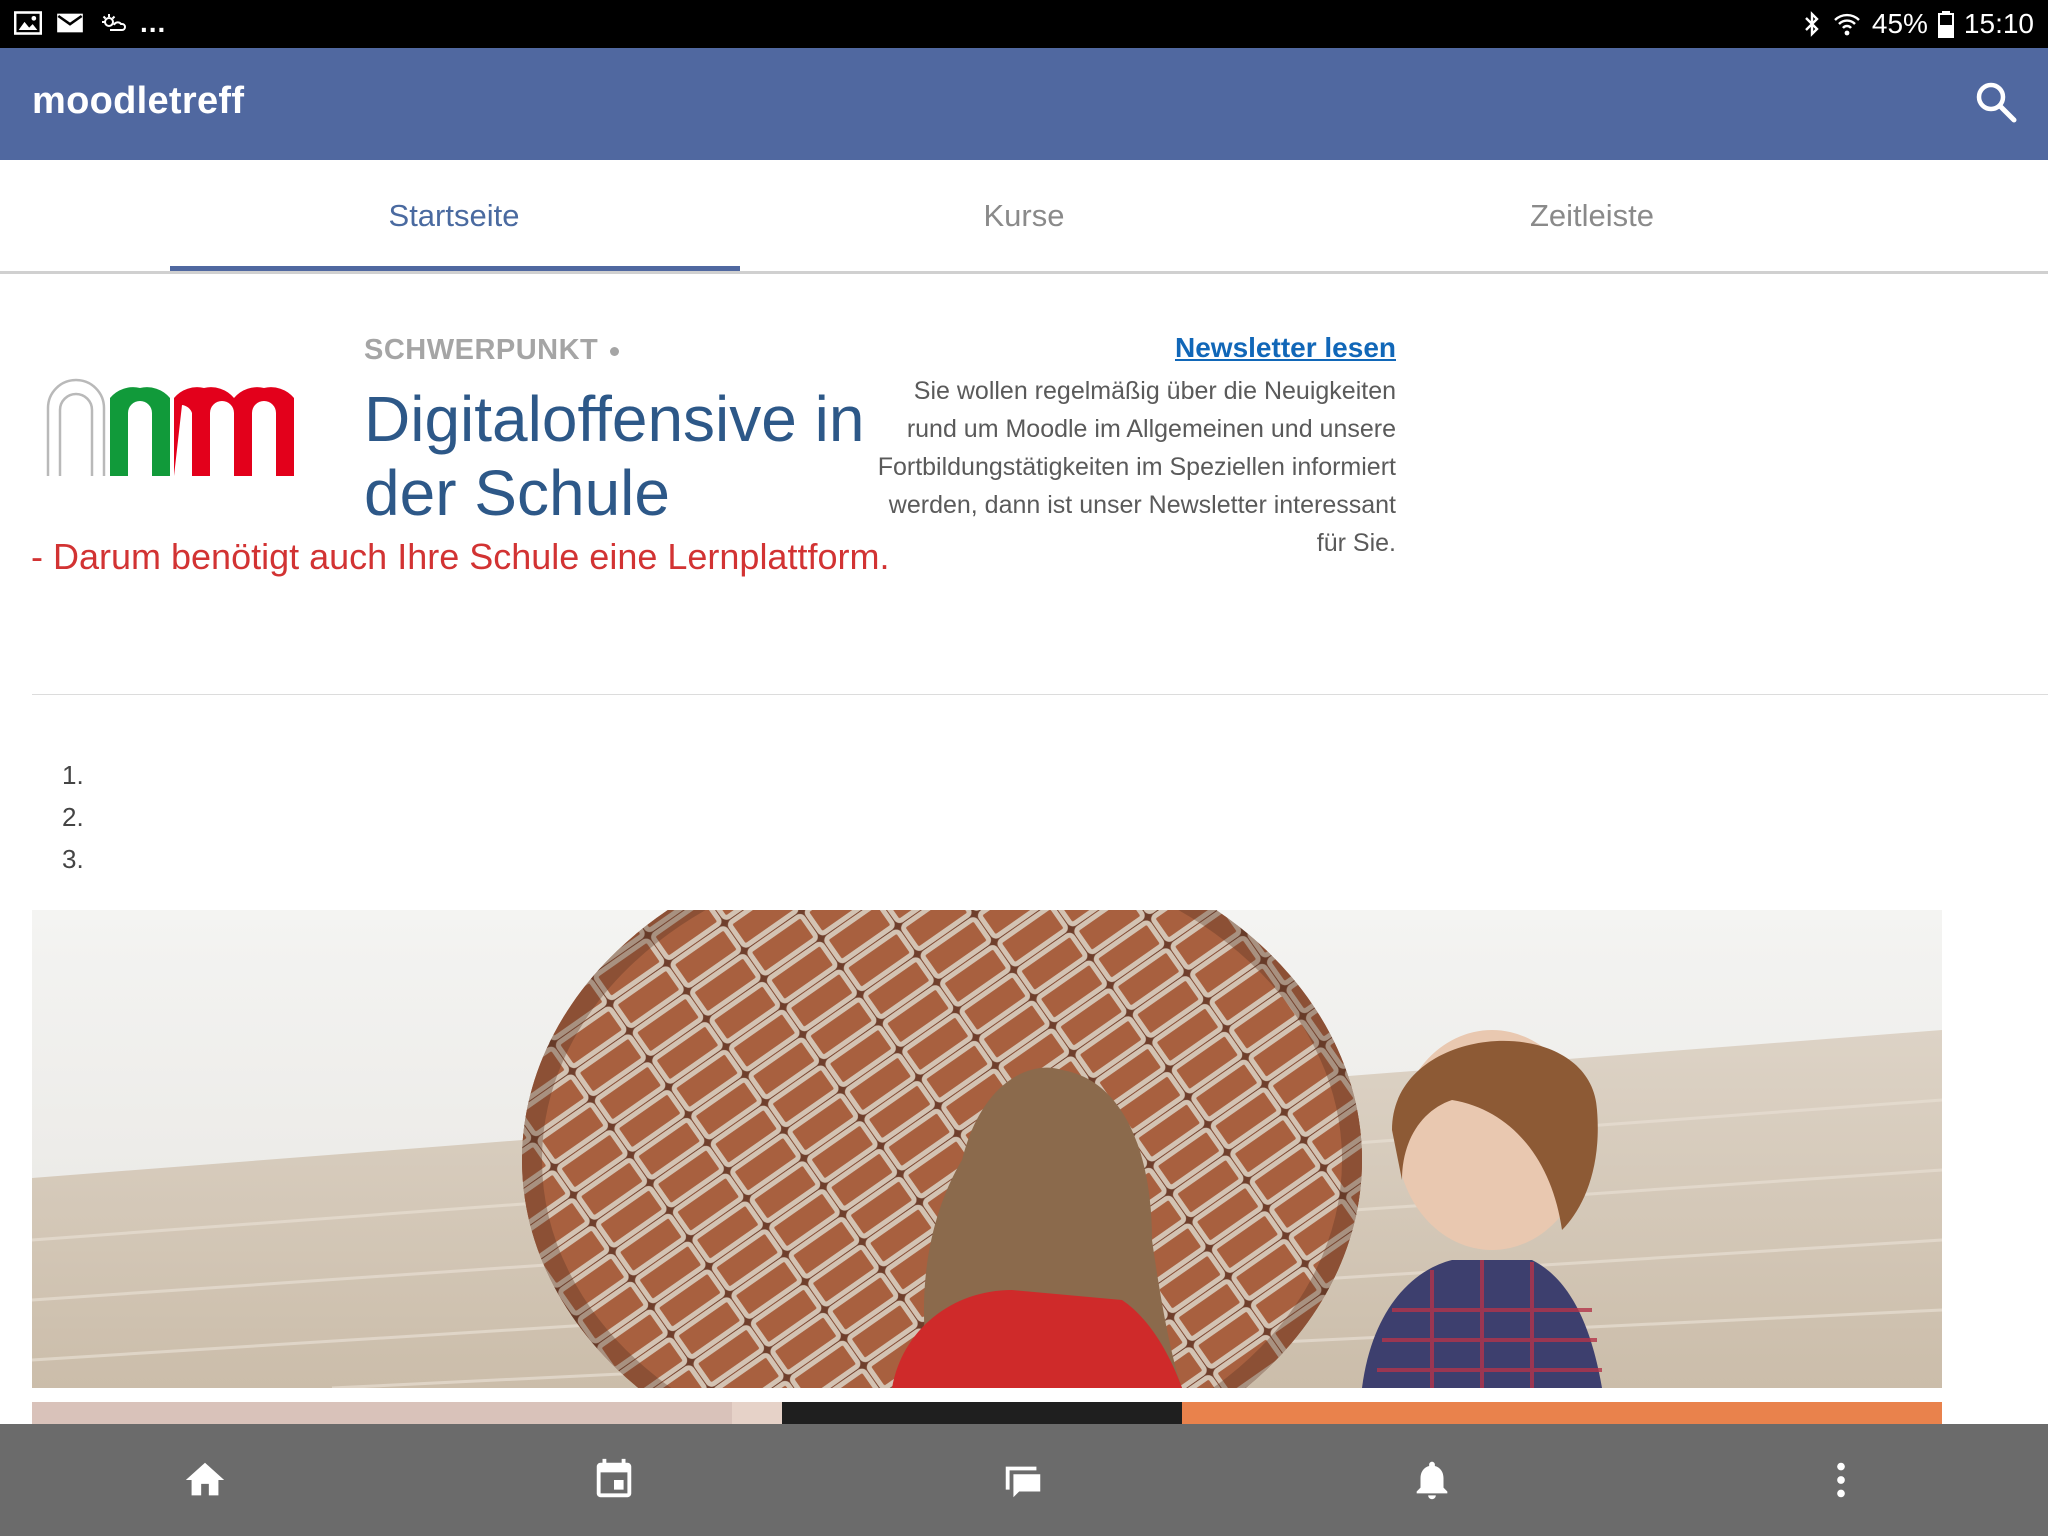 Image resolution: width=2048 pixels, height=1536 pixels. I want to click on nav-more-button, so click(1840, 1480).